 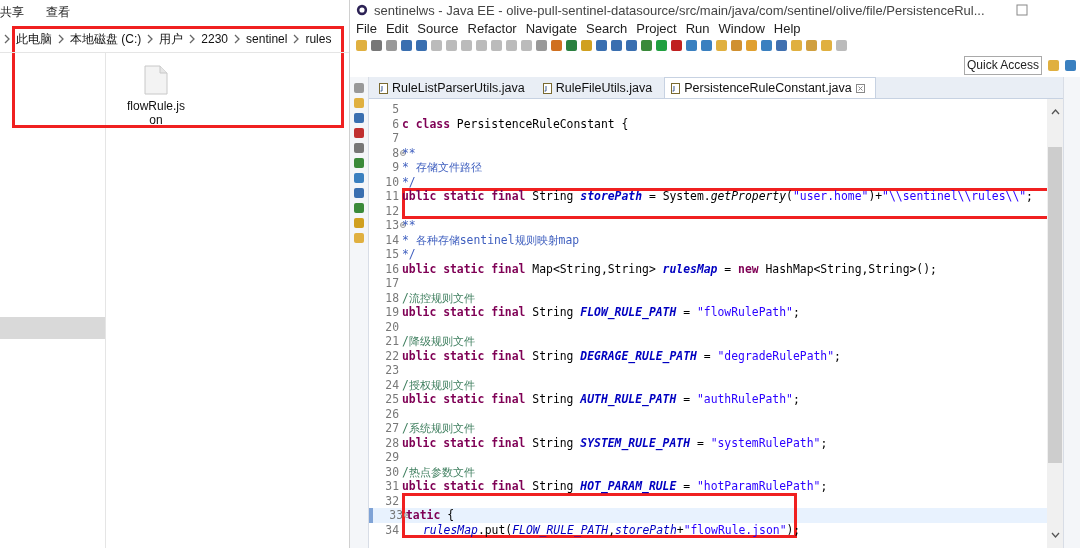 What do you see at coordinates (171, 39) in the screenshot?
I see `breadcrumb-item: 用户` at bounding box center [171, 39].